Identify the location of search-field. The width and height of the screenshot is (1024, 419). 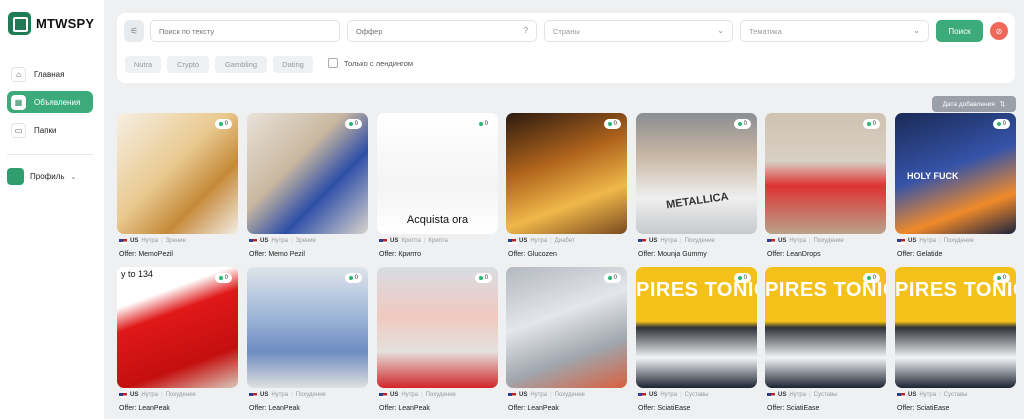
(245, 31).